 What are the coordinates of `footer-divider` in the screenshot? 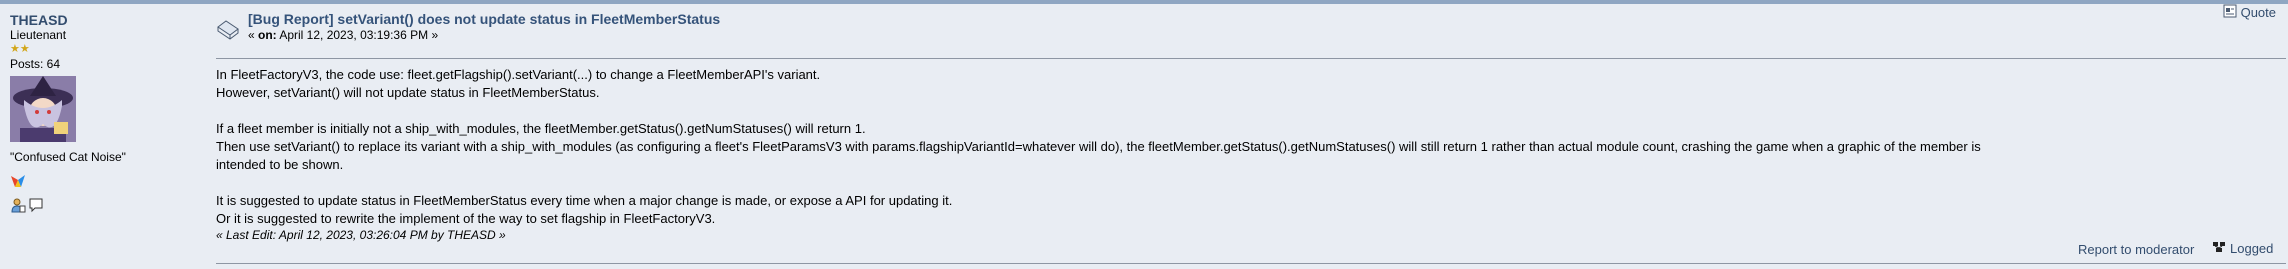 It's located at (1251, 263).